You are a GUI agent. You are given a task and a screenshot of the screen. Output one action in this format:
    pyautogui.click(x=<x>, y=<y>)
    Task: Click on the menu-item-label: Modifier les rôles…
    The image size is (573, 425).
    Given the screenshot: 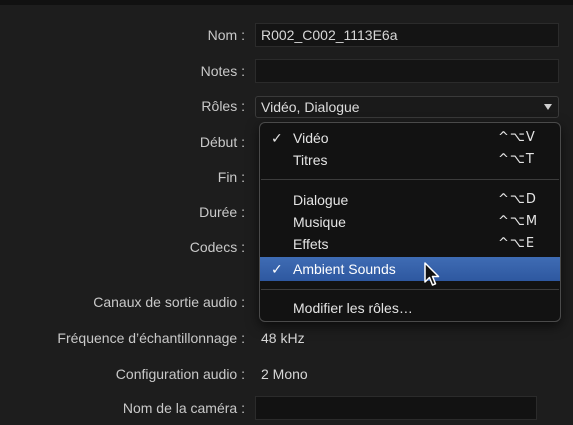 What is the action you would take?
    pyautogui.click(x=353, y=308)
    